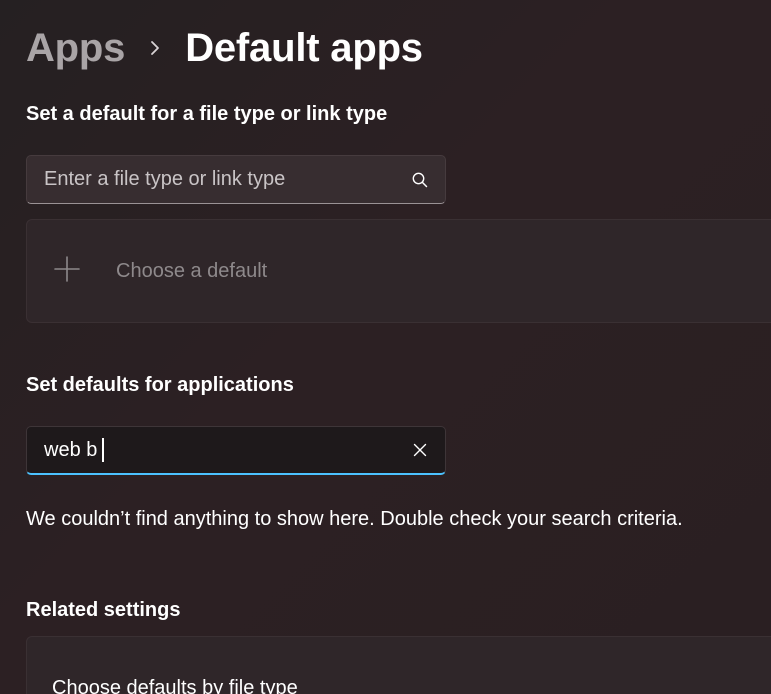  Describe the element at coordinates (420, 450) in the screenshot. I see `close-icon` at that location.